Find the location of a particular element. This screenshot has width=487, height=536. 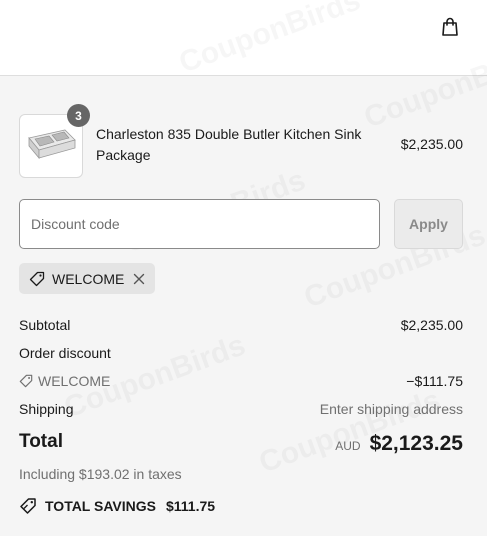

order-discount-label: Order discount is located at coordinates (65, 353).